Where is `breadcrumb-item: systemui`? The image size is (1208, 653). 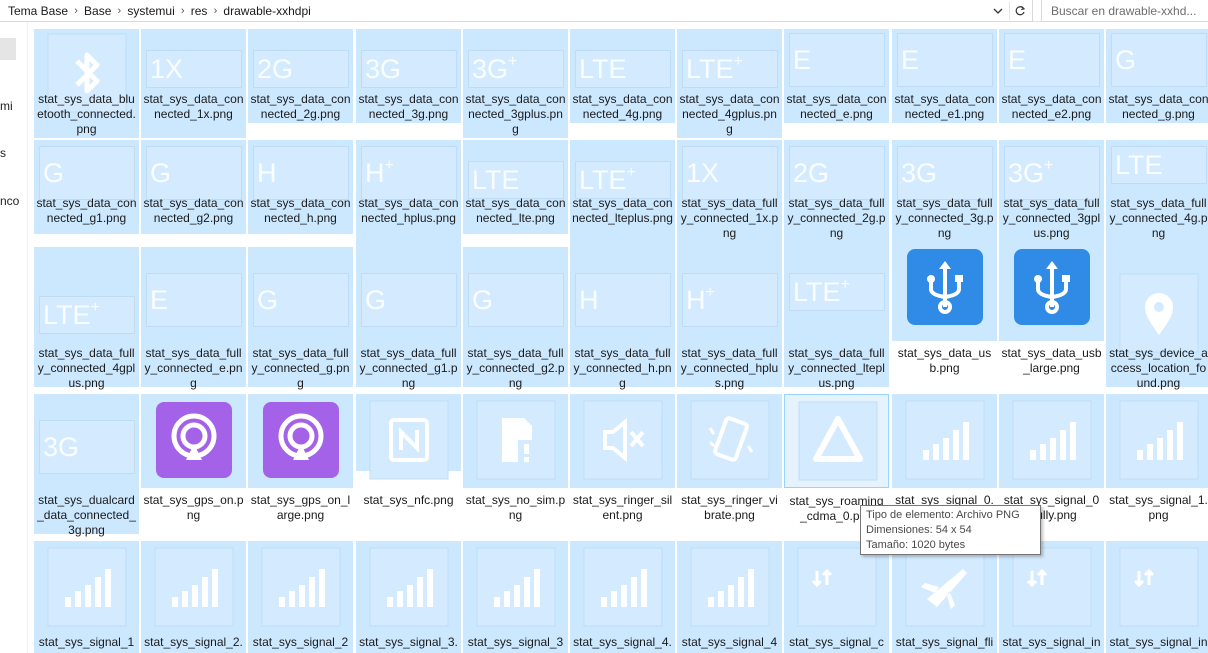
breadcrumb-item: systemui is located at coordinates (150, 11).